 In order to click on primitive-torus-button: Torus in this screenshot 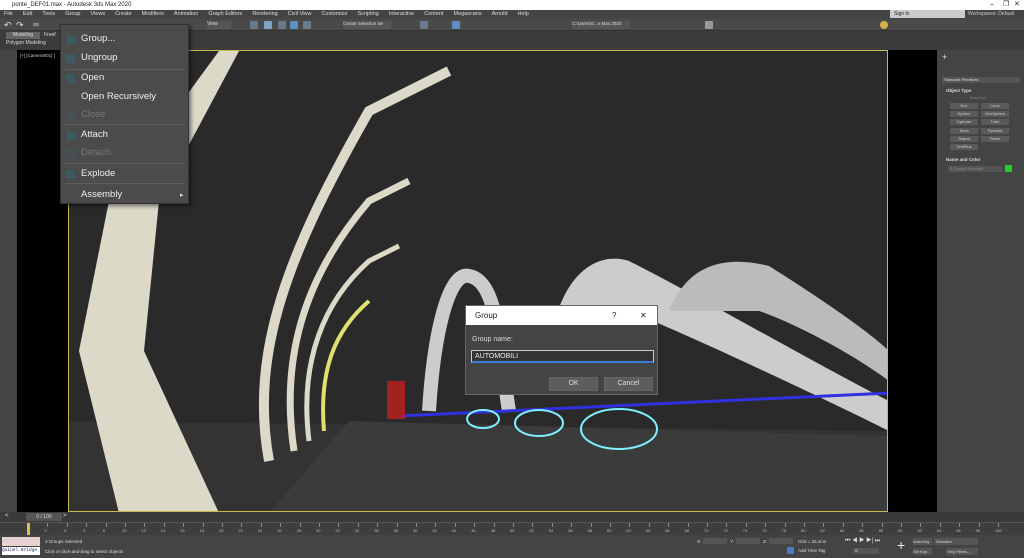, I will do `click(964, 130)`.